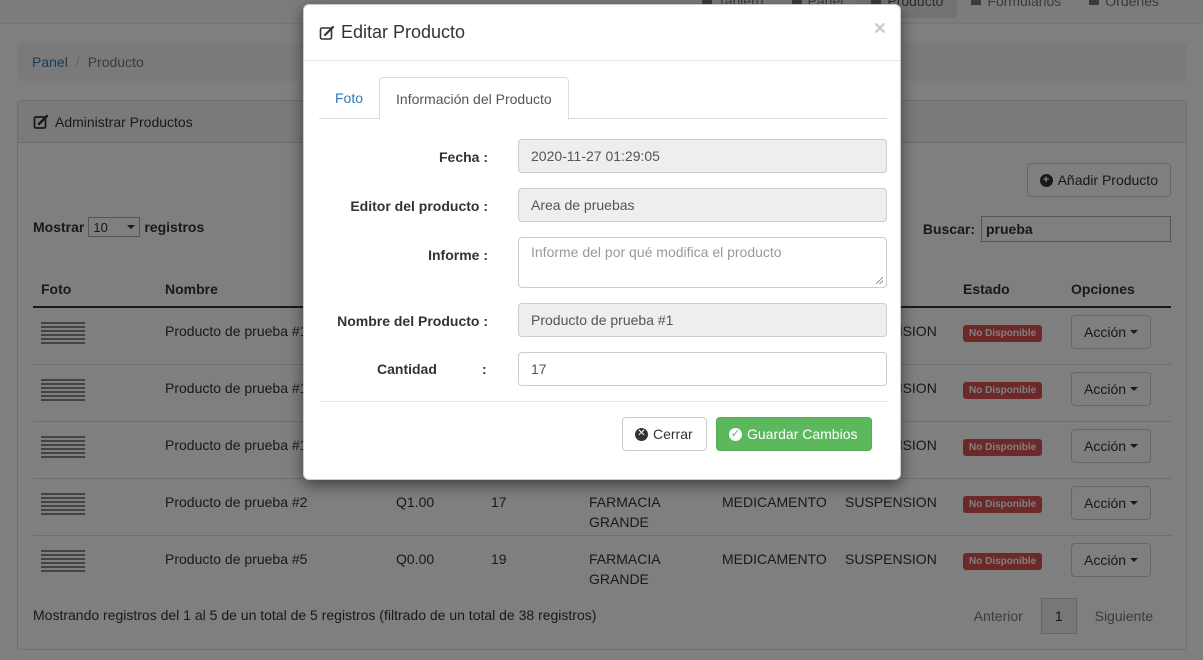  I want to click on nombre-field: Producto de prueba #1, so click(702, 320).